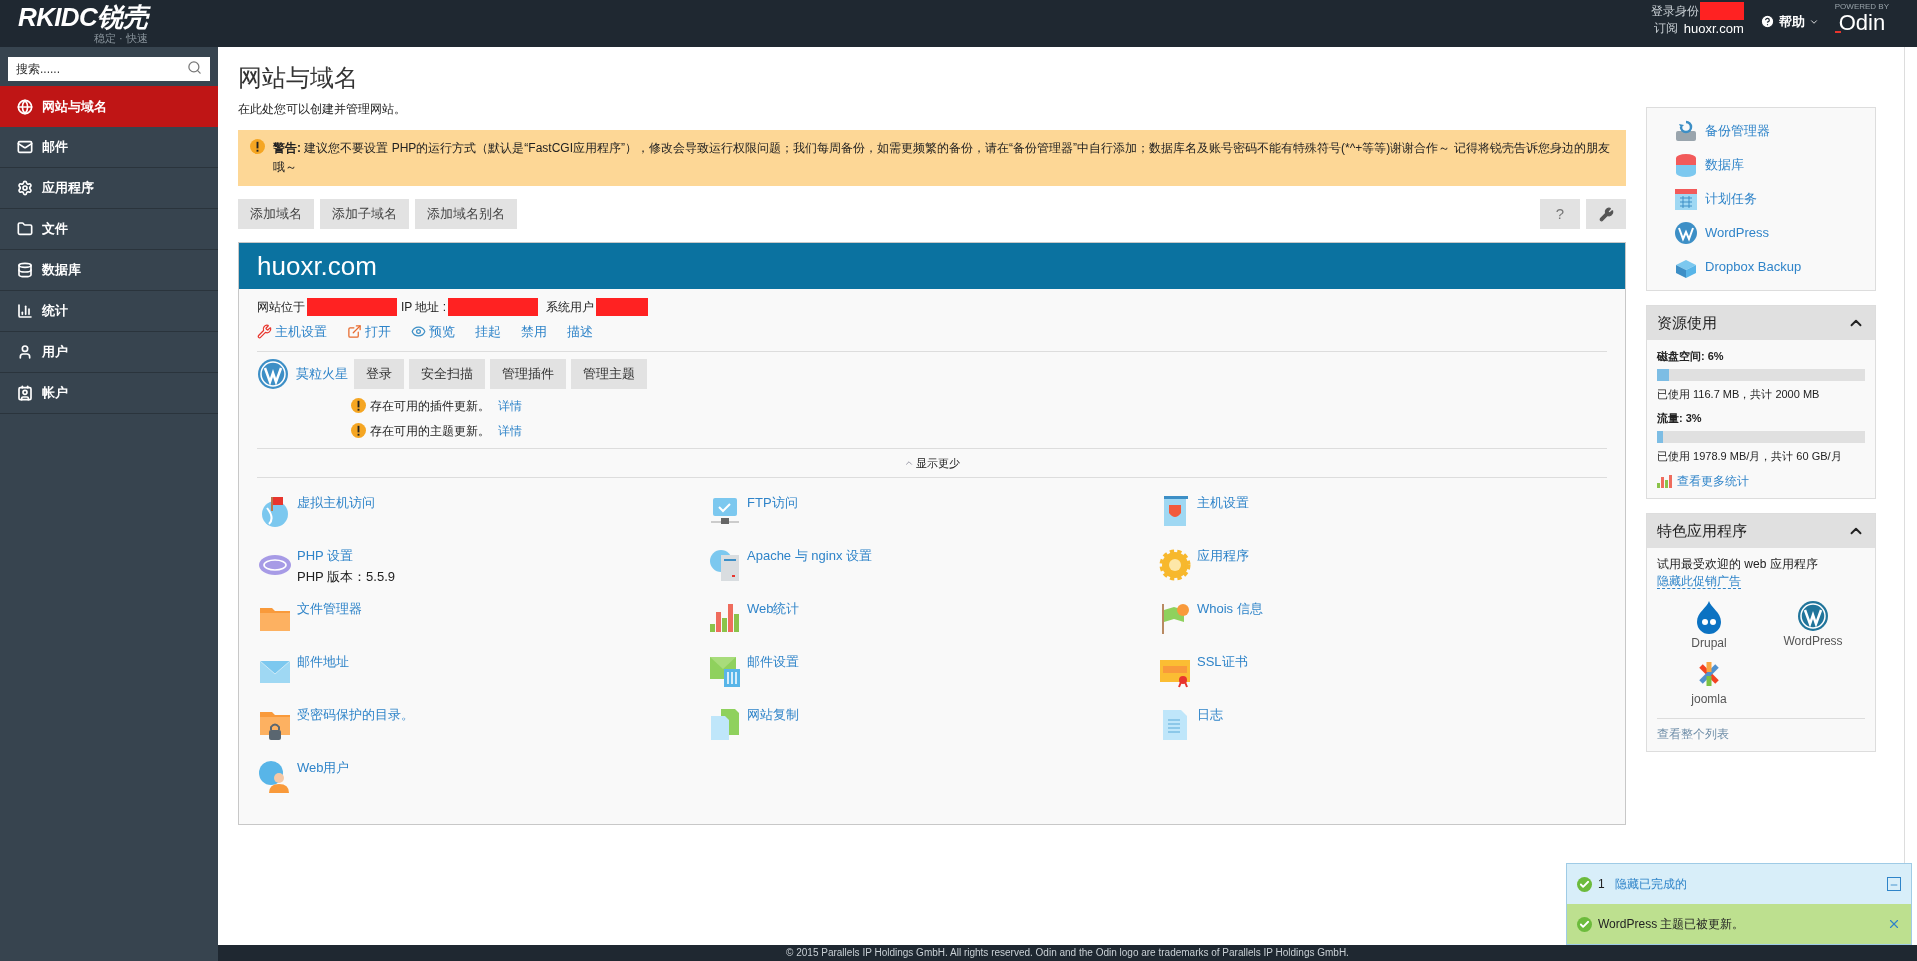 The image size is (1917, 961). Describe the element at coordinates (109, 311) in the screenshot. I see `sidebar-item: 统计` at that location.